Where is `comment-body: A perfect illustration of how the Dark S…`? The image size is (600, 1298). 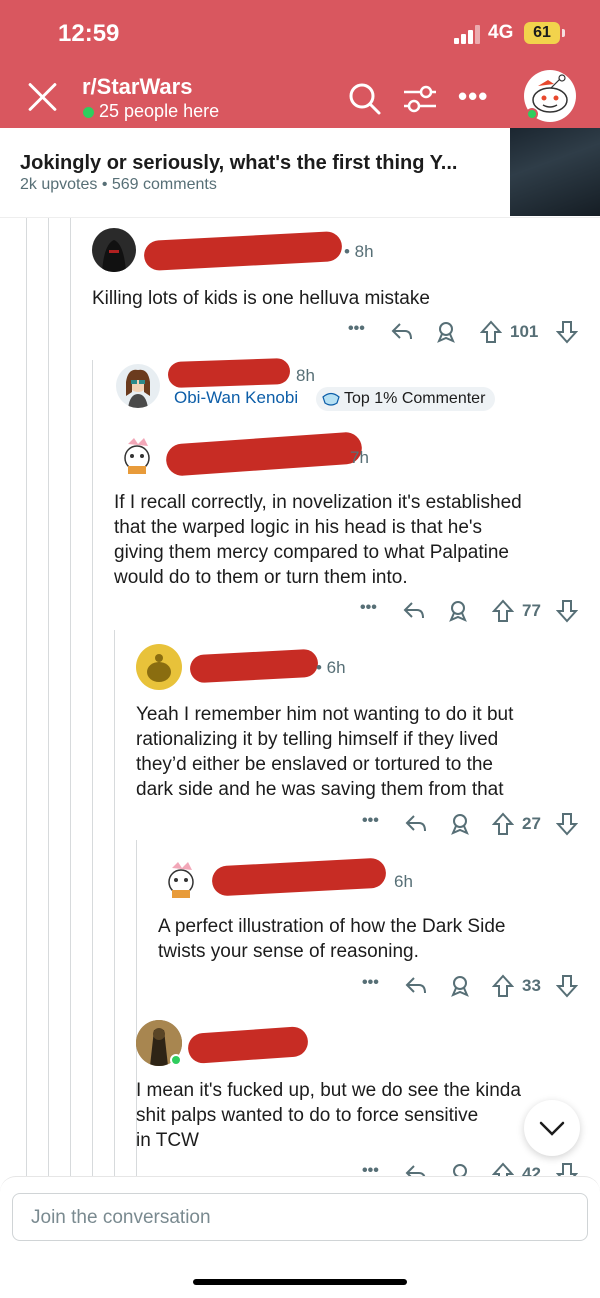 comment-body: A perfect illustration of how the Dark S… is located at coordinates (331, 939).